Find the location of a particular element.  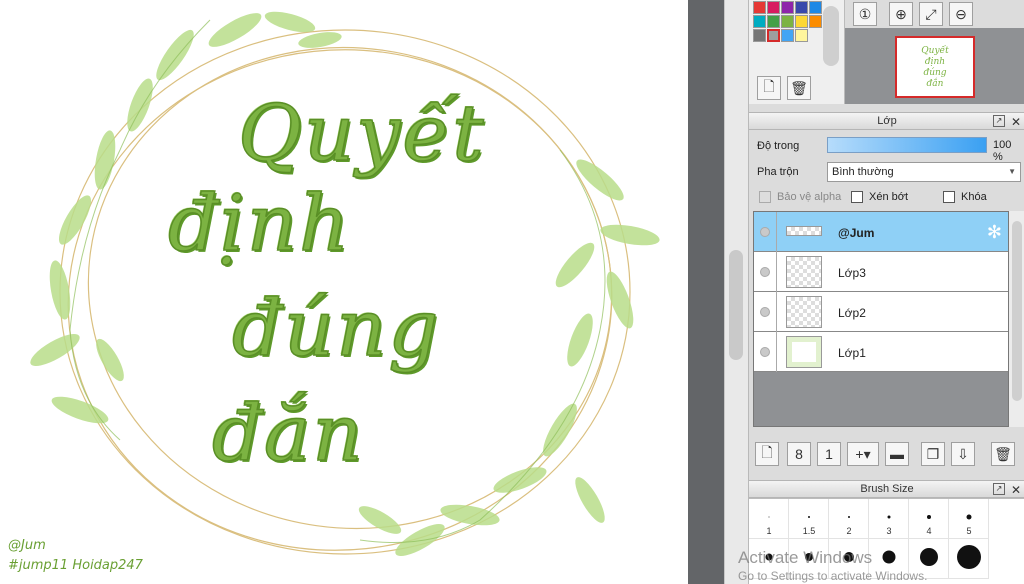

navigator-preview: Quyết định đúng đắn is located at coordinates (935, 67).